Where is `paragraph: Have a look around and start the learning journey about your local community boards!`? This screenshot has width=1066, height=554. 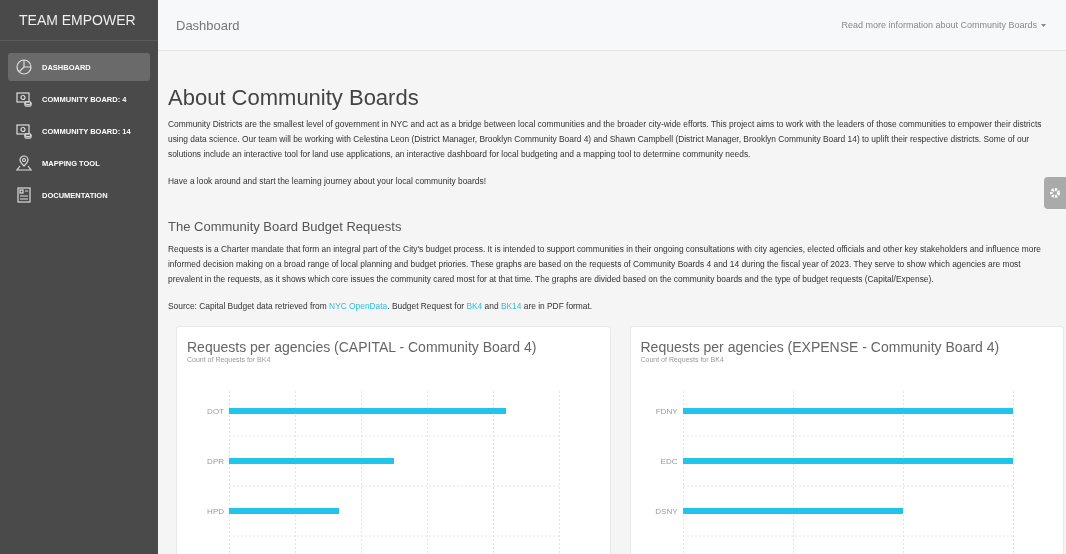
paragraph: Have a look around and start the learning journey about your local community boards! is located at coordinates (327, 181).